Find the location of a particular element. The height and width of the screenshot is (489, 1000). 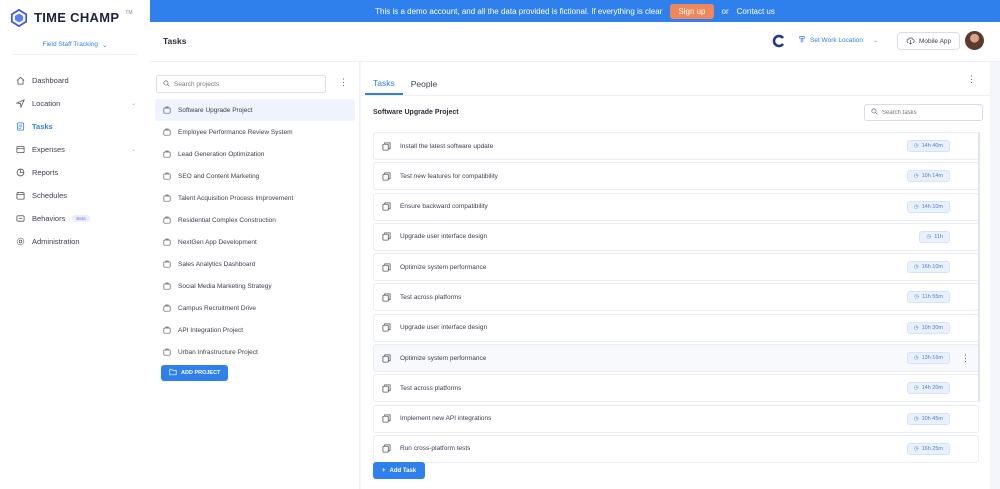

time-value: 13h 16m is located at coordinates (932, 358).